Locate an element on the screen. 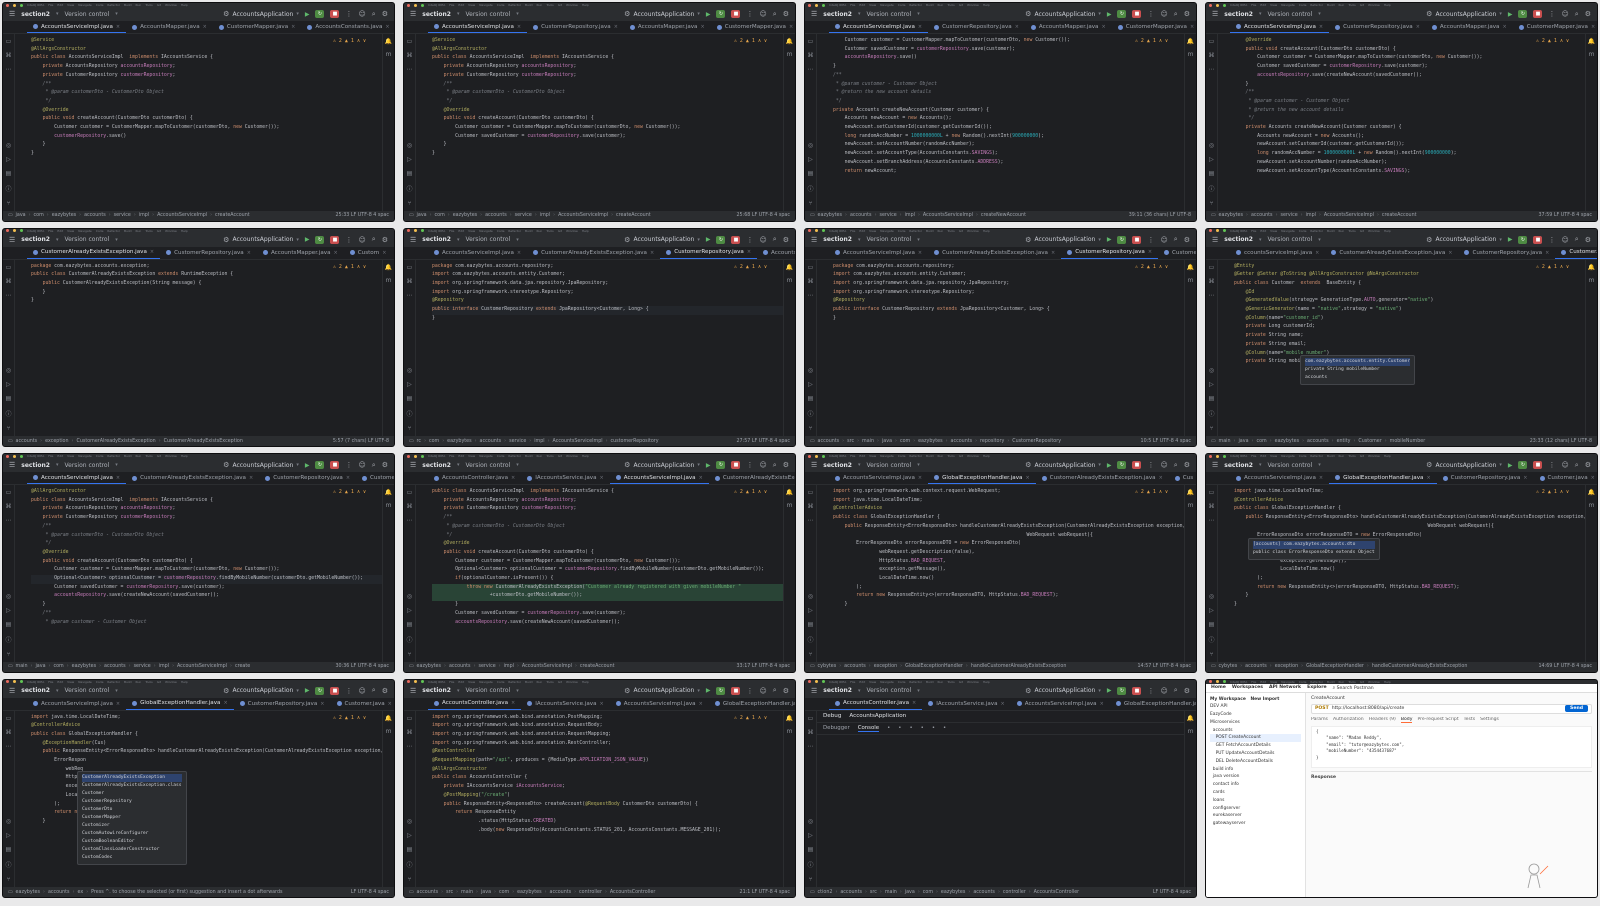  completion-item: CustomCodec is located at coordinates (132, 858).